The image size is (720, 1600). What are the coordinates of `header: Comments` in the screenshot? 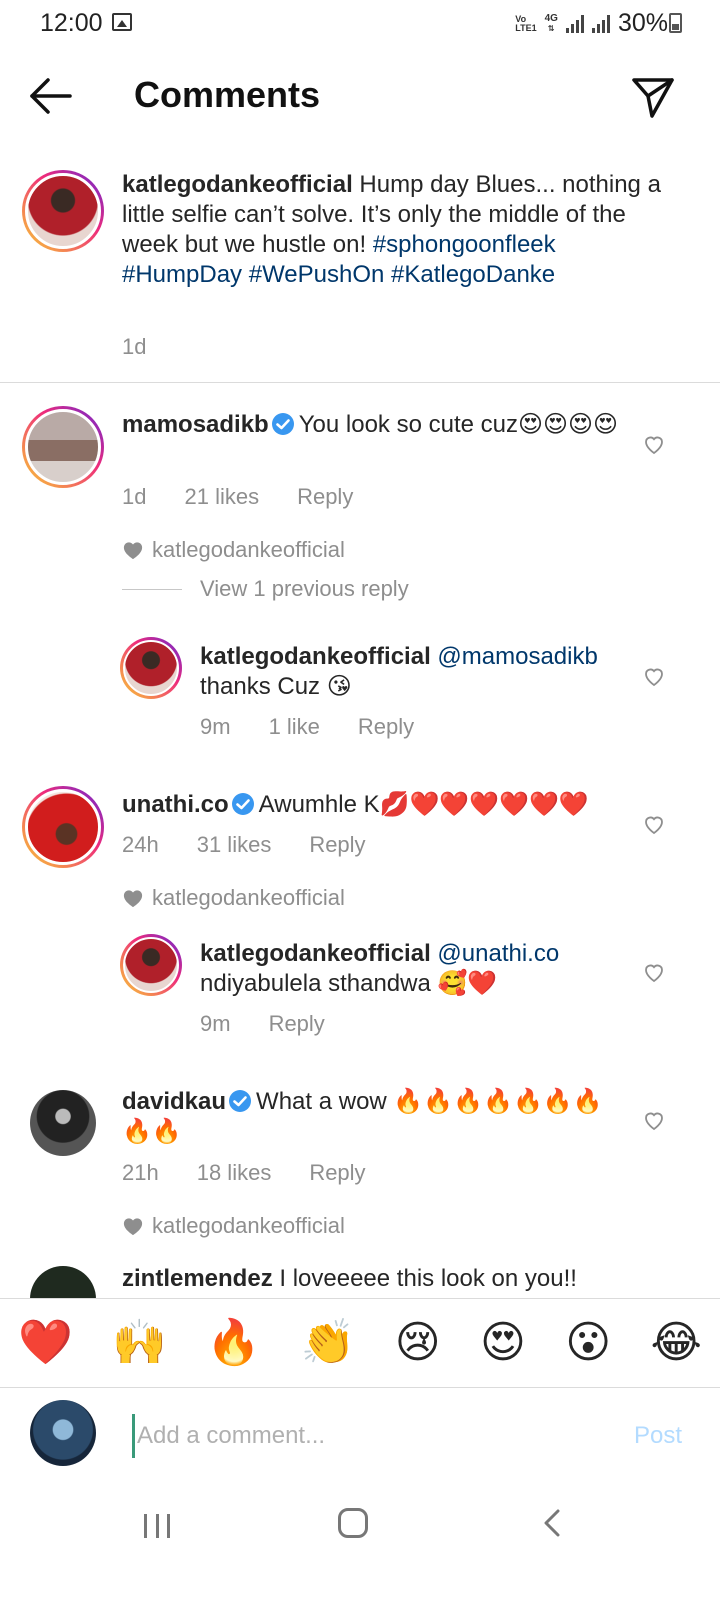 It's located at (360, 97).